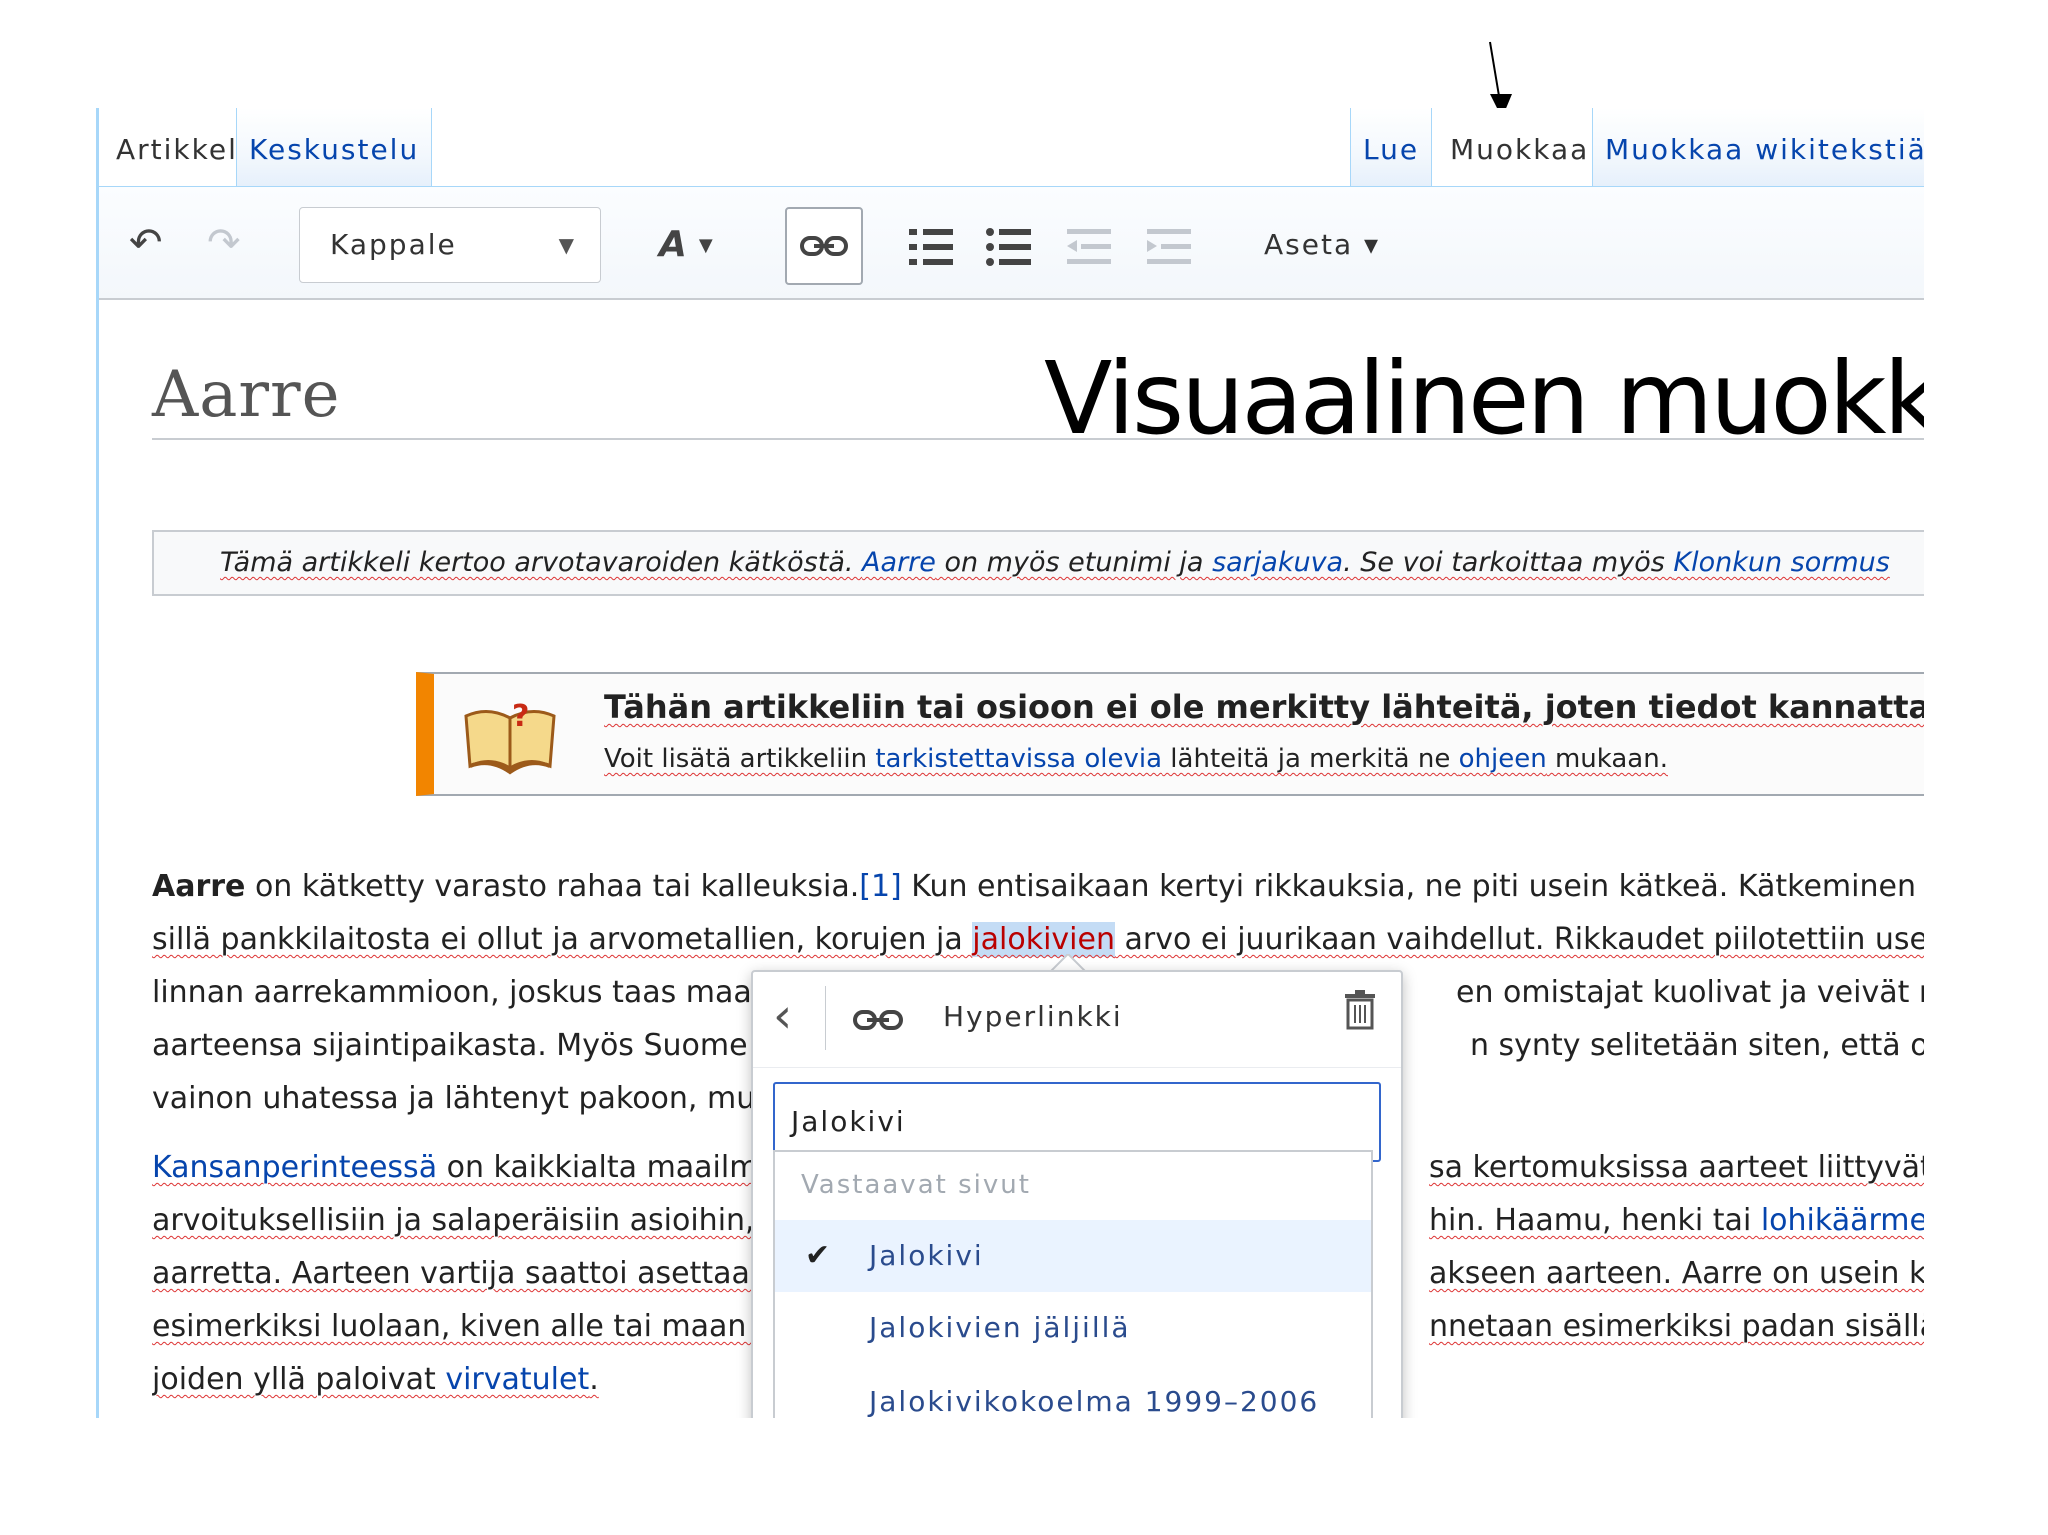 This screenshot has width=2048, height=1535. I want to click on editor-toolbar: ↶ ↷ Kappale ▼ A ▼ Aseta ▾, so click(1011, 243).